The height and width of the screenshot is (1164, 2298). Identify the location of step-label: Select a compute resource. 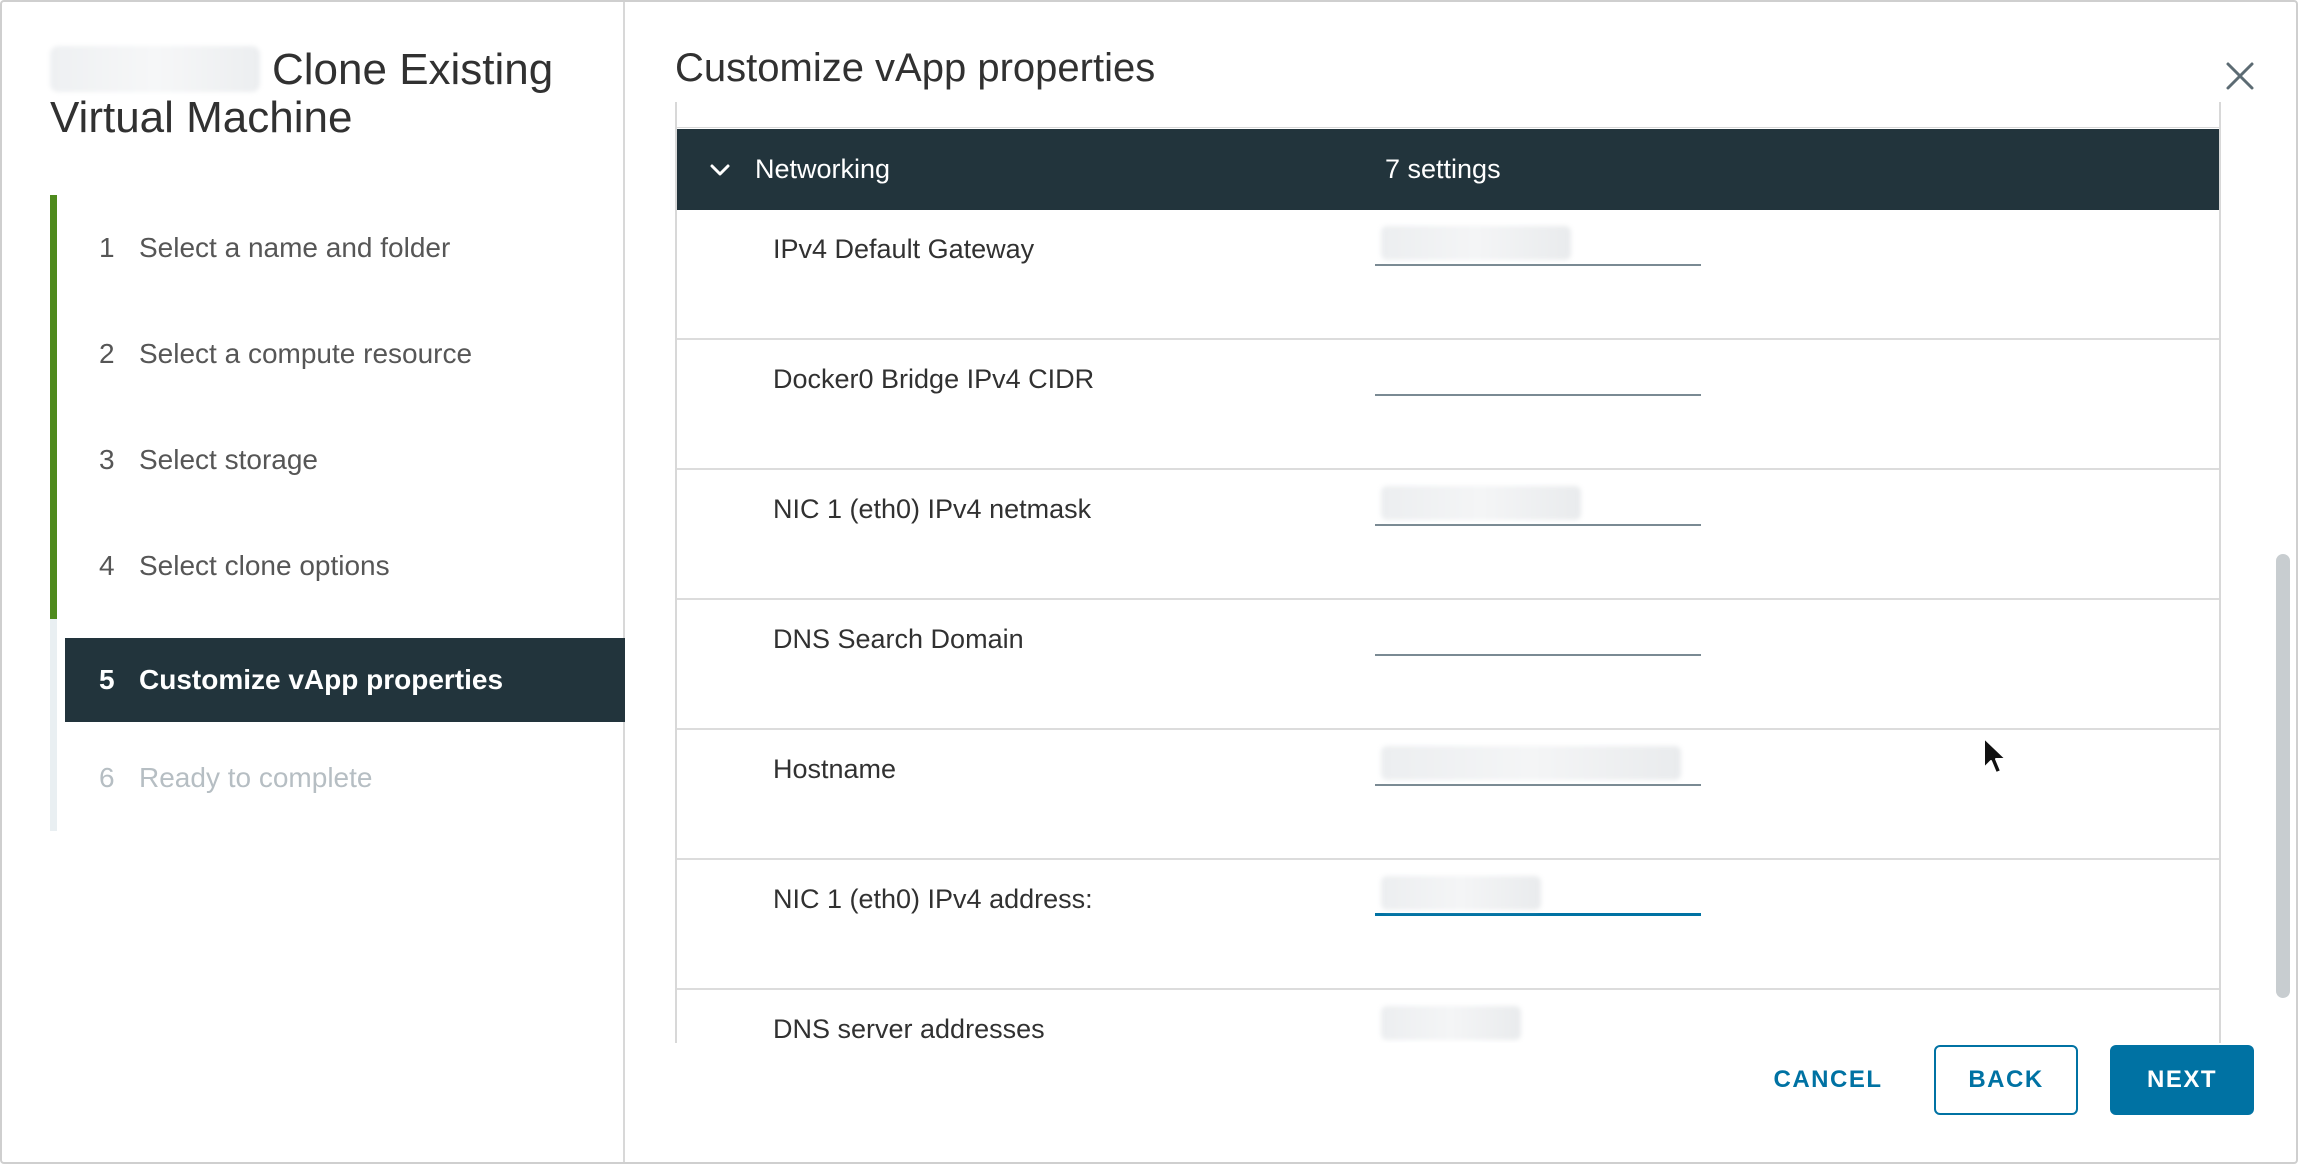
(306, 353).